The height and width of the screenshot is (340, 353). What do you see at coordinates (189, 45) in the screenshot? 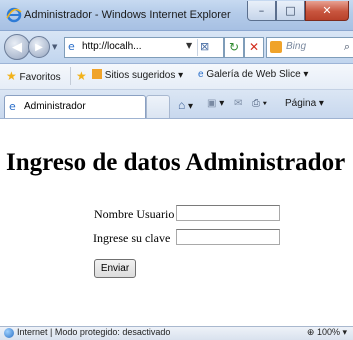
I see `address-dropdown-icon: ▼` at bounding box center [189, 45].